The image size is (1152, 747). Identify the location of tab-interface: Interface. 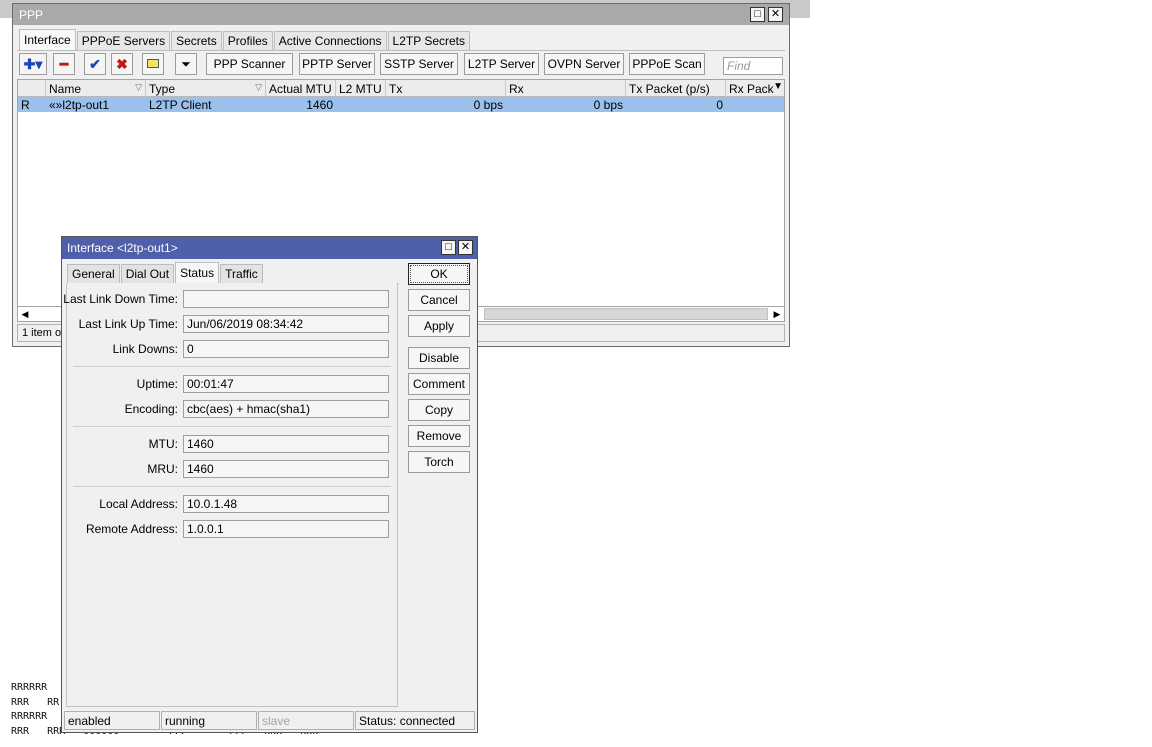
(47, 40).